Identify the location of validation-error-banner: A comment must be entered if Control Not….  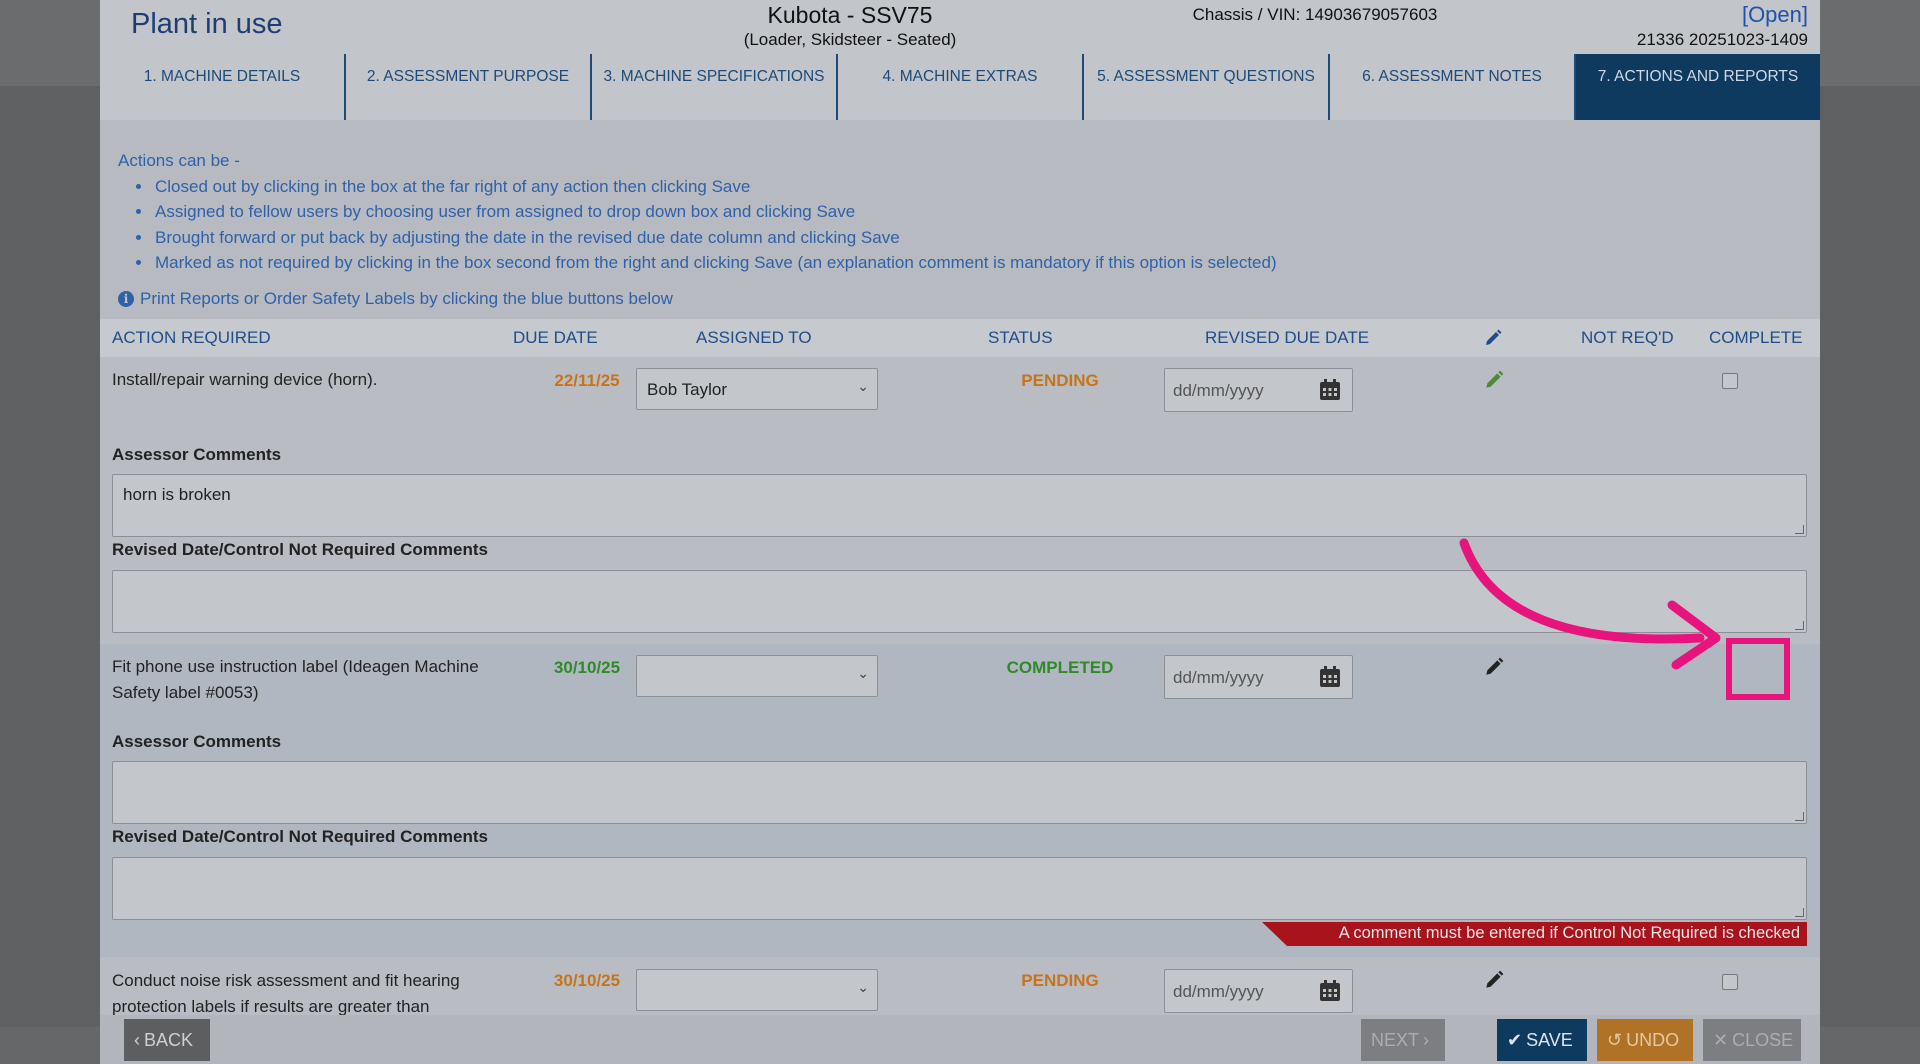
(1534, 934).